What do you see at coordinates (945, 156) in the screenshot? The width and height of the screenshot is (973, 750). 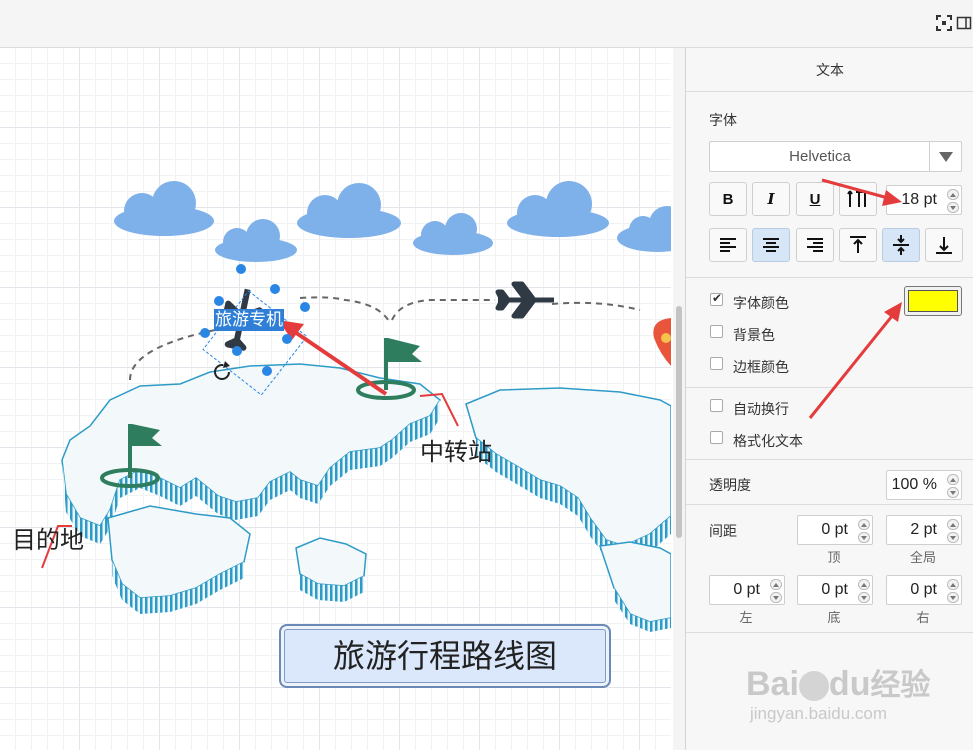 I see `chevron-down-icon` at bounding box center [945, 156].